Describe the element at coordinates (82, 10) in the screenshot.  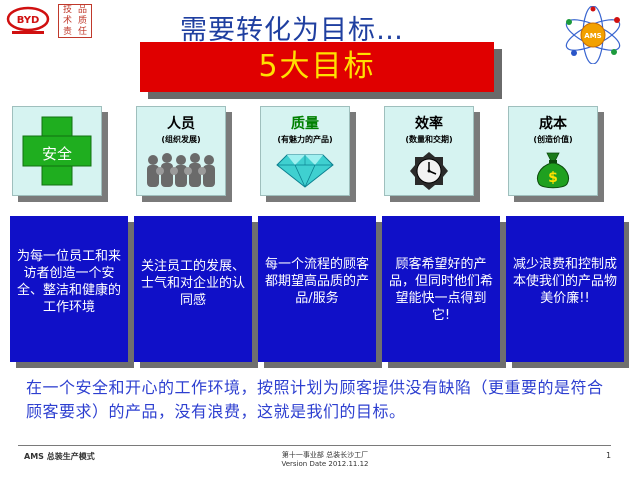
I see `seal-char: 品` at that location.